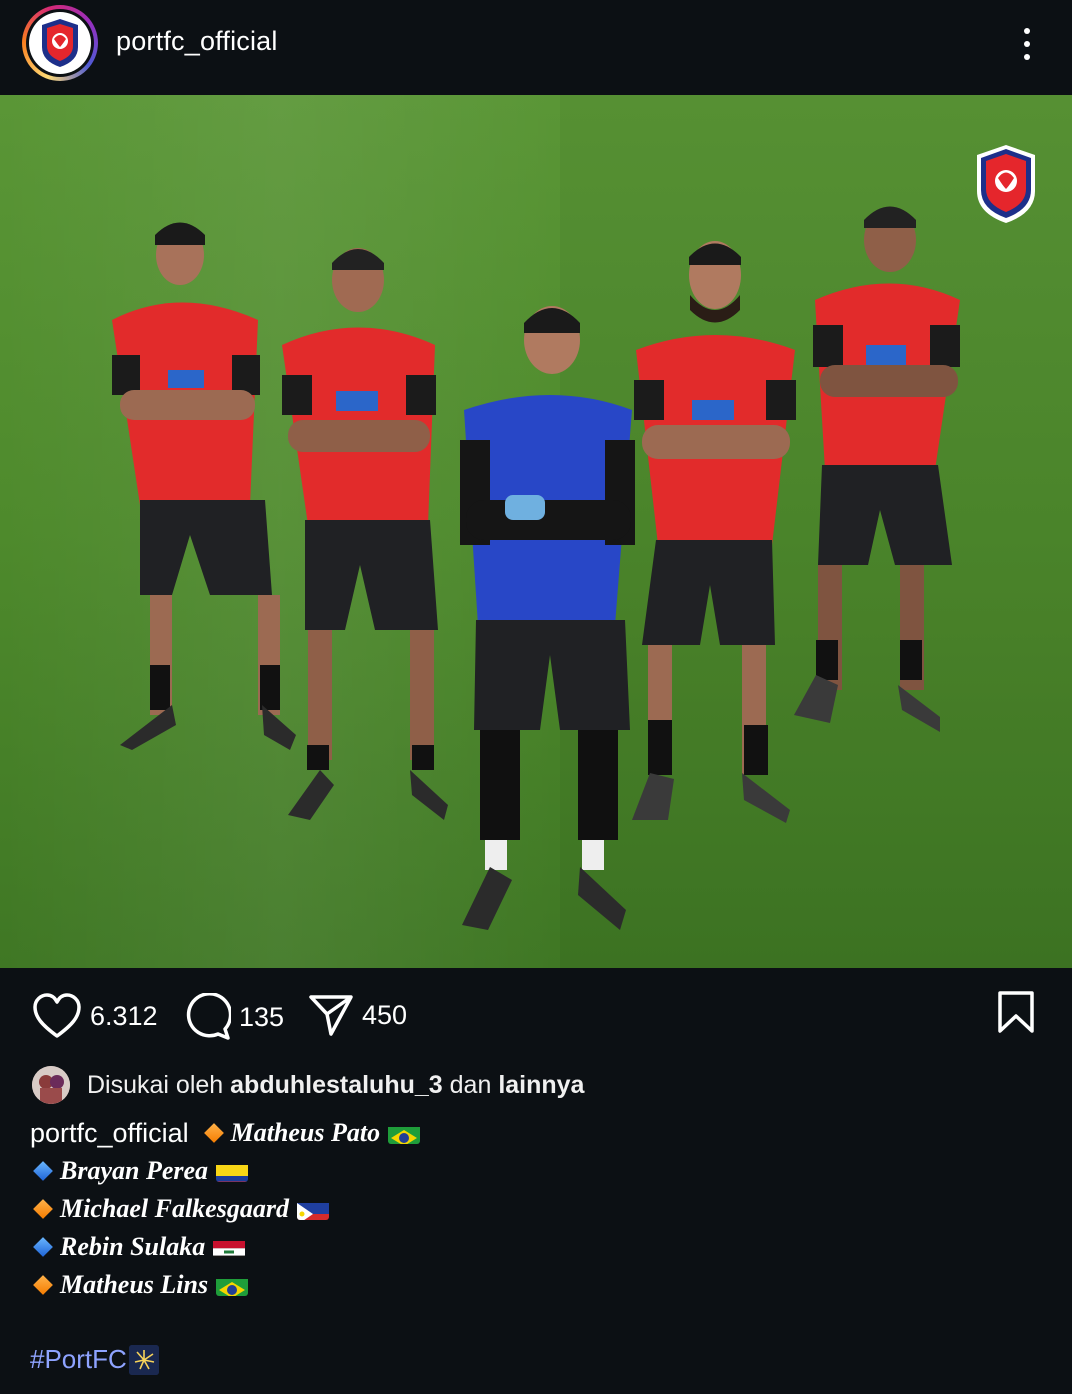 Image resolution: width=1072 pixels, height=1394 pixels. What do you see at coordinates (357, 1015) in the screenshot?
I see `share-action: 450` at bounding box center [357, 1015].